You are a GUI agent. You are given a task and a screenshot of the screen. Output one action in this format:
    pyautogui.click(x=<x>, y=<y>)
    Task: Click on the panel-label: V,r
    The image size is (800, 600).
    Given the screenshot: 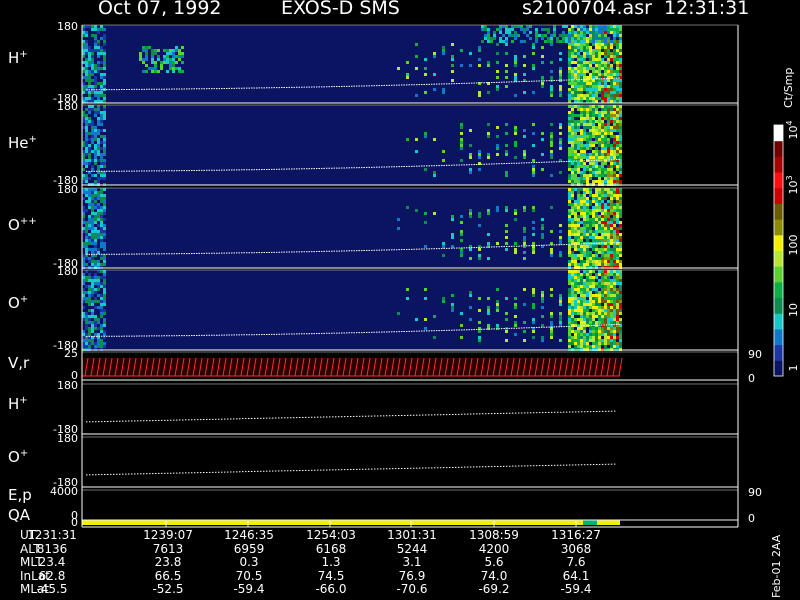 What is the action you would take?
    pyautogui.click(x=19, y=363)
    